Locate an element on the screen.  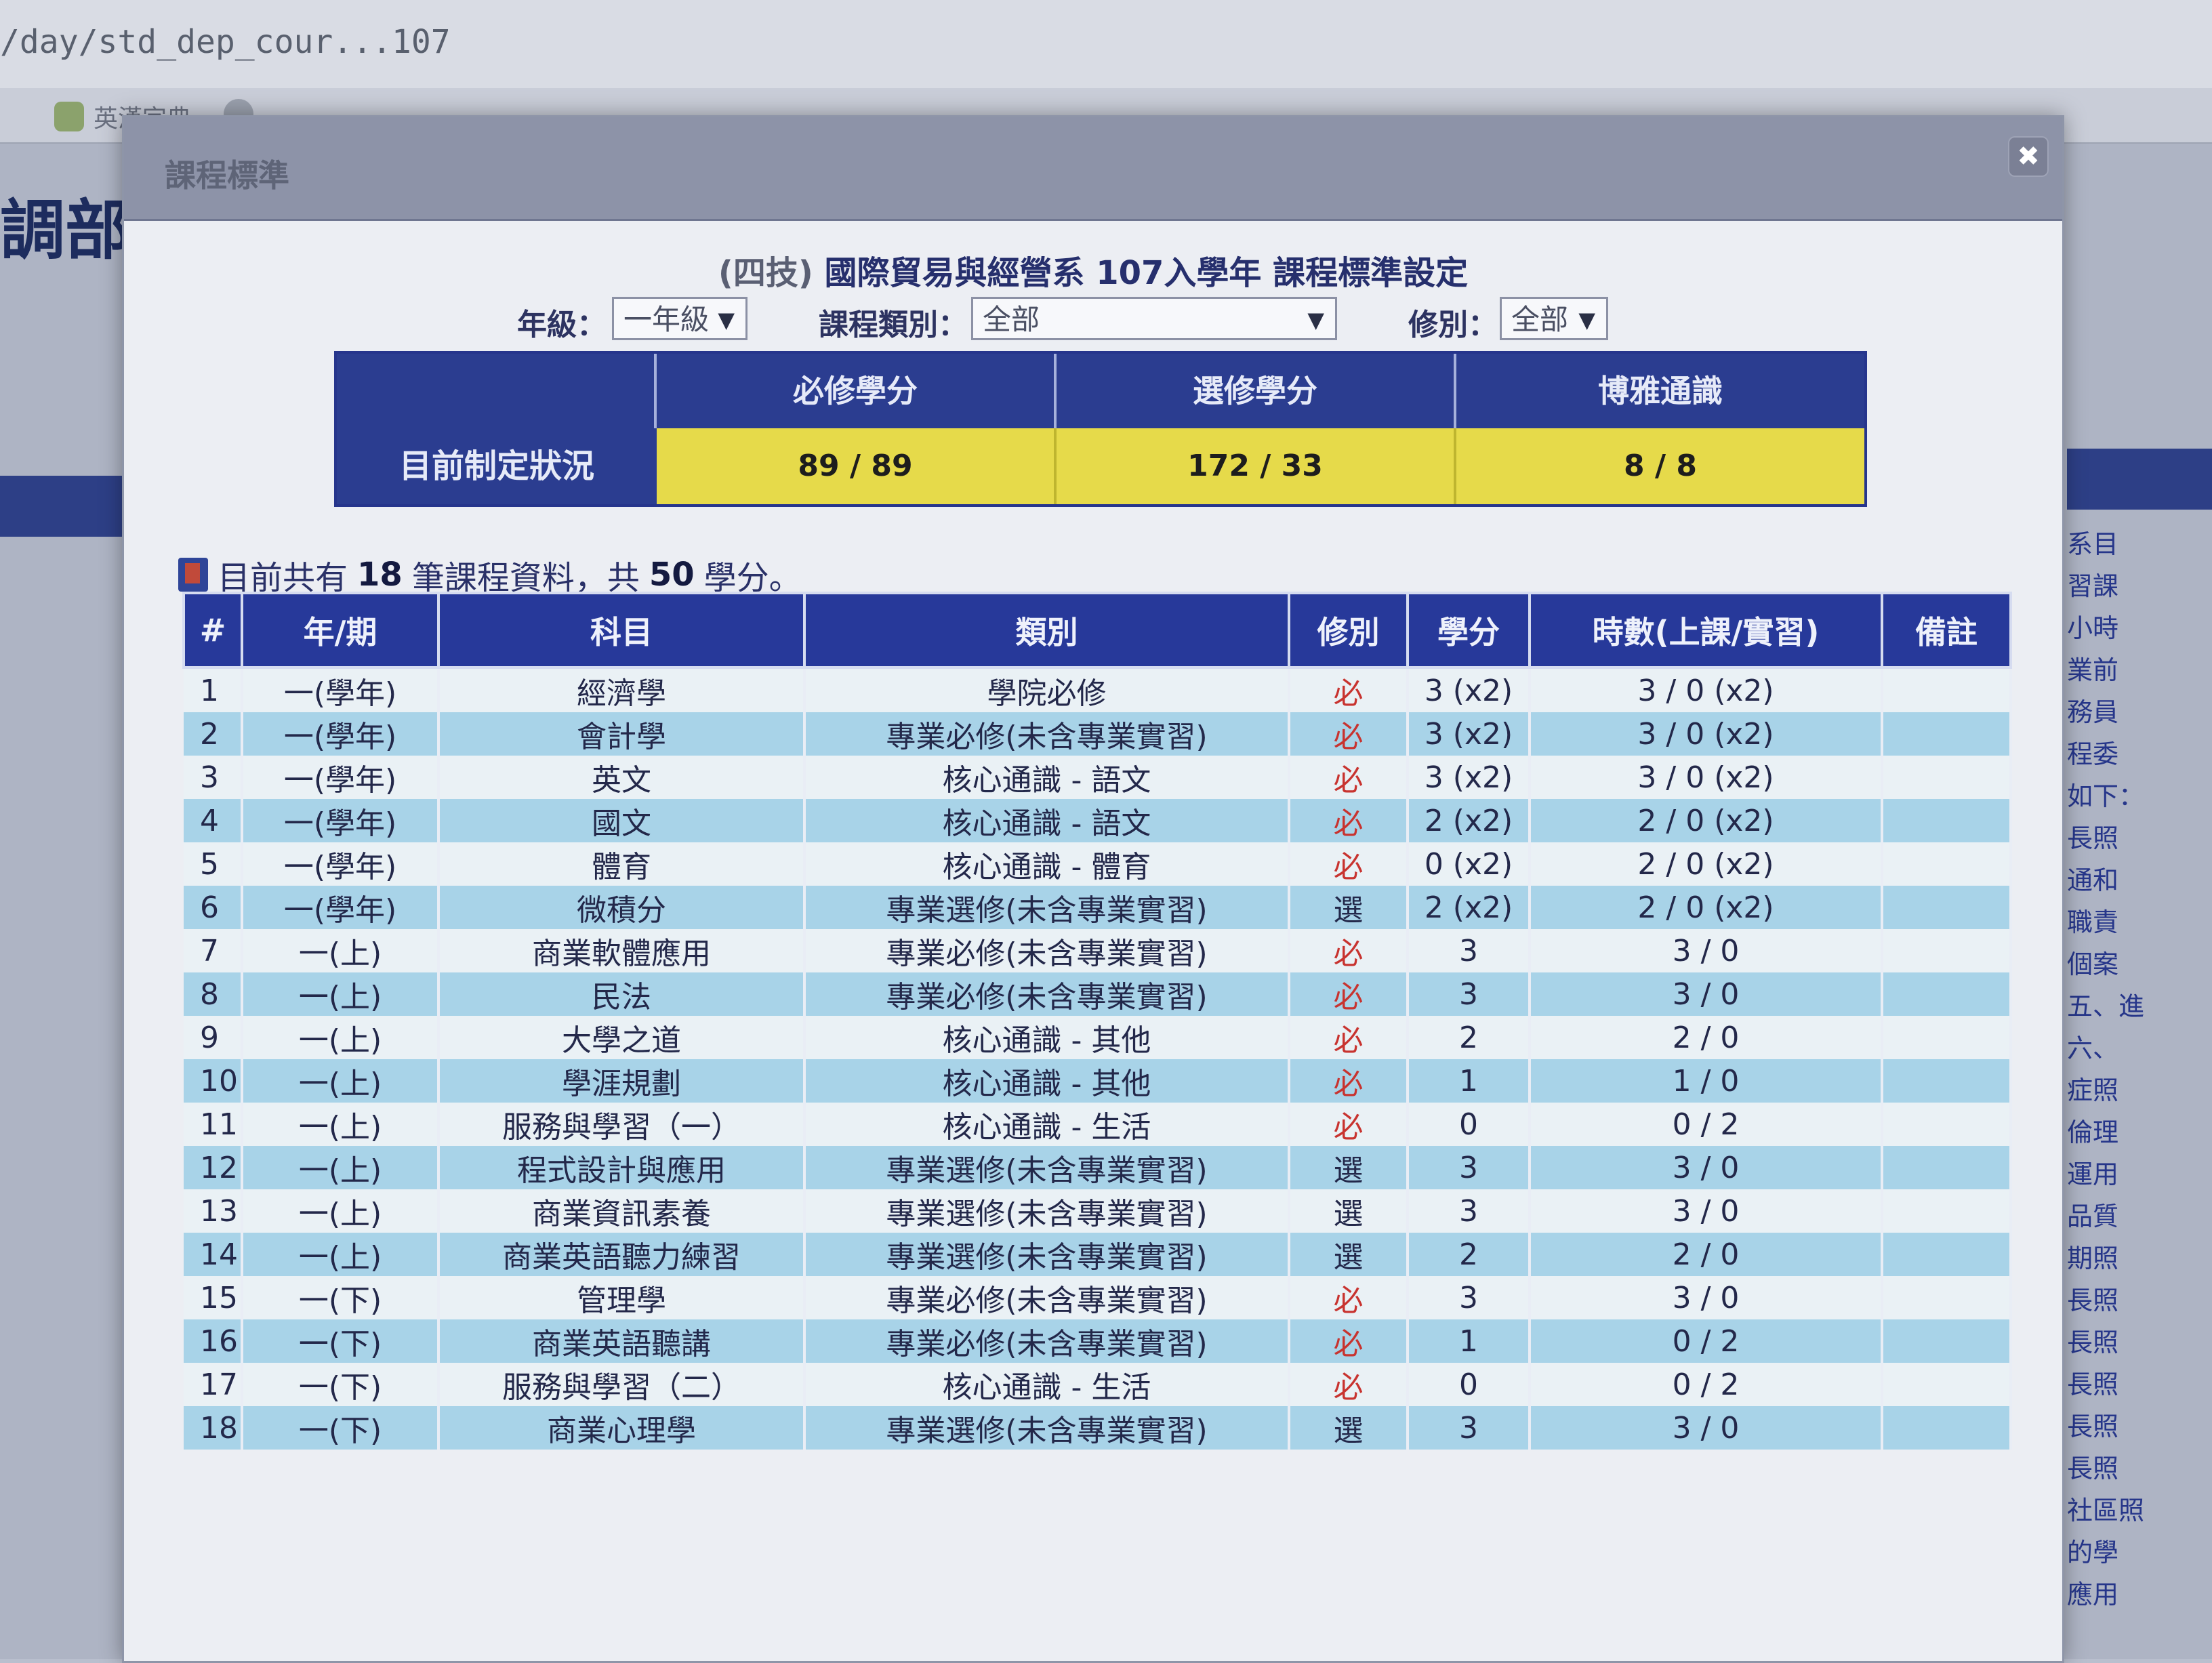
column-header-term: 年/期 is located at coordinates (340, 631).